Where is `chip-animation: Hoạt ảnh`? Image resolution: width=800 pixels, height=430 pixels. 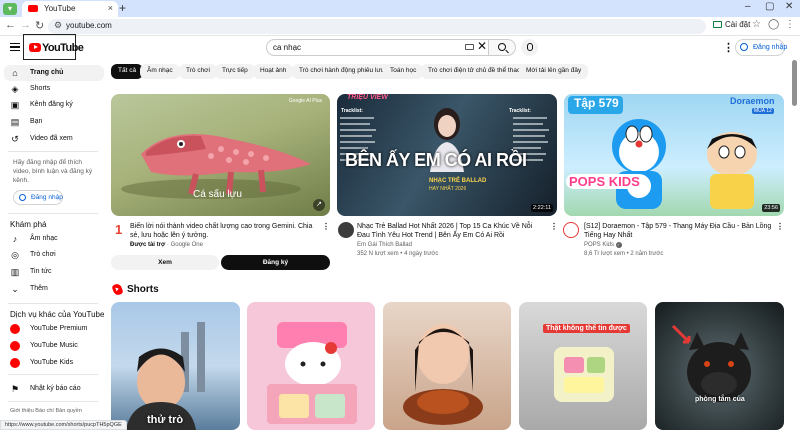 chip-animation: Hoạt ảnh is located at coordinates (273, 71).